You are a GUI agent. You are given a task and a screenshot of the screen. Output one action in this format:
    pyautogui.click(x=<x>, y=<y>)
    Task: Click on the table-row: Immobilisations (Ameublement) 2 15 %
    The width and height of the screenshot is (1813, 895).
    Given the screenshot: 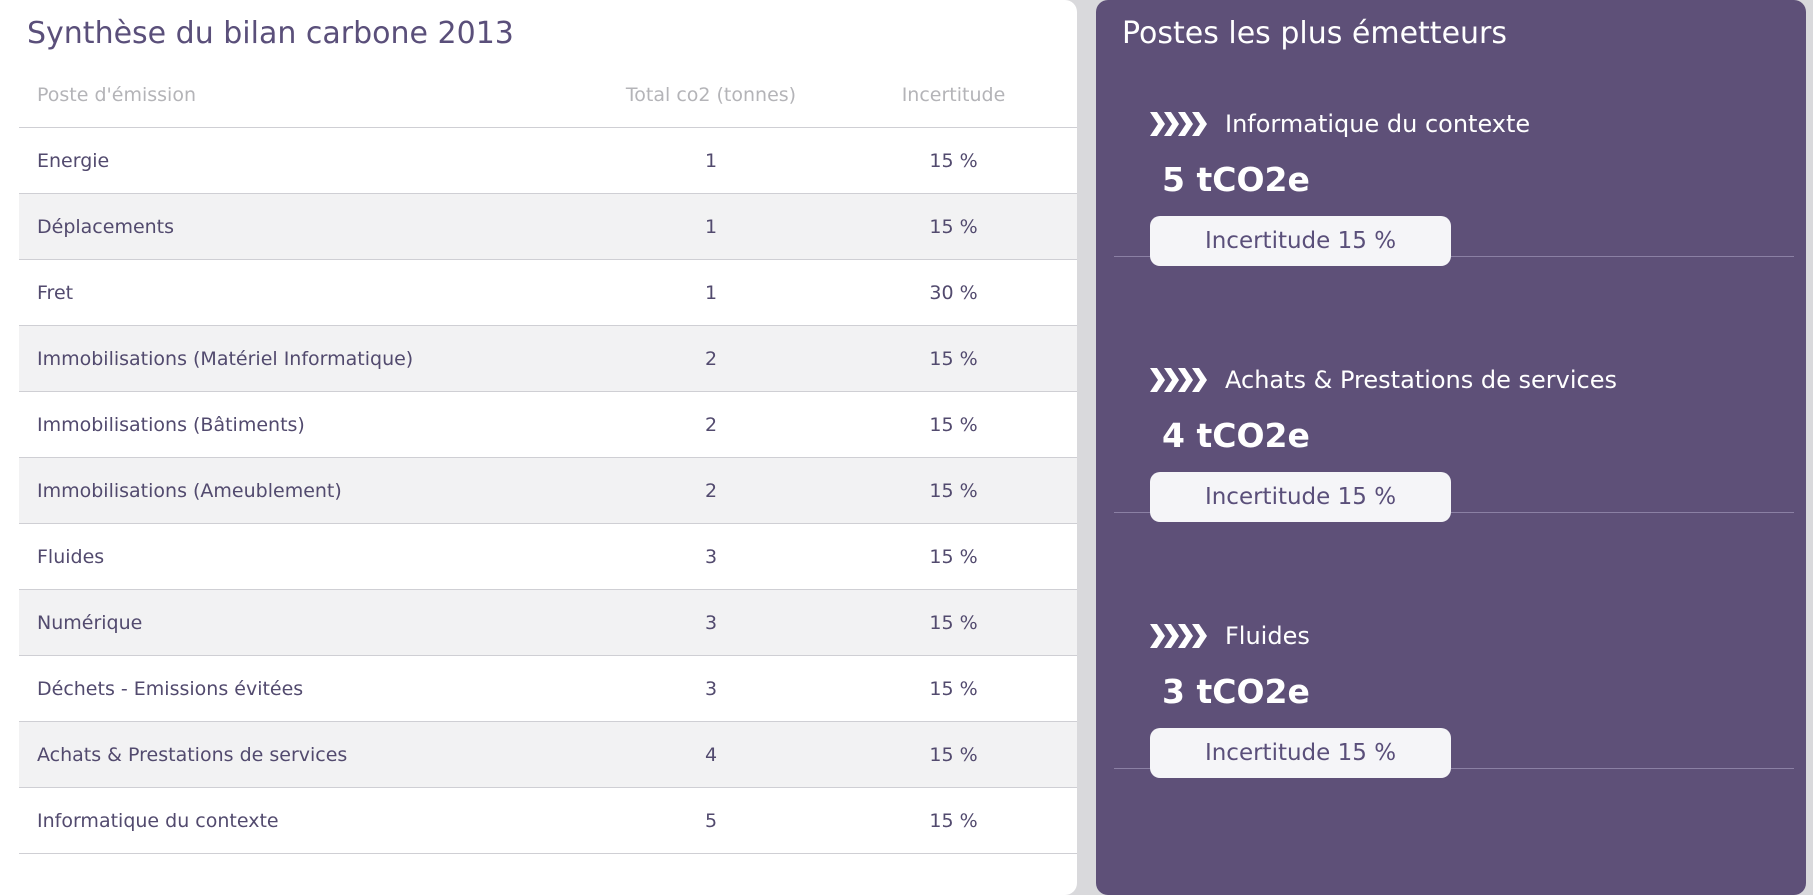 What is the action you would take?
    pyautogui.click(x=548, y=490)
    